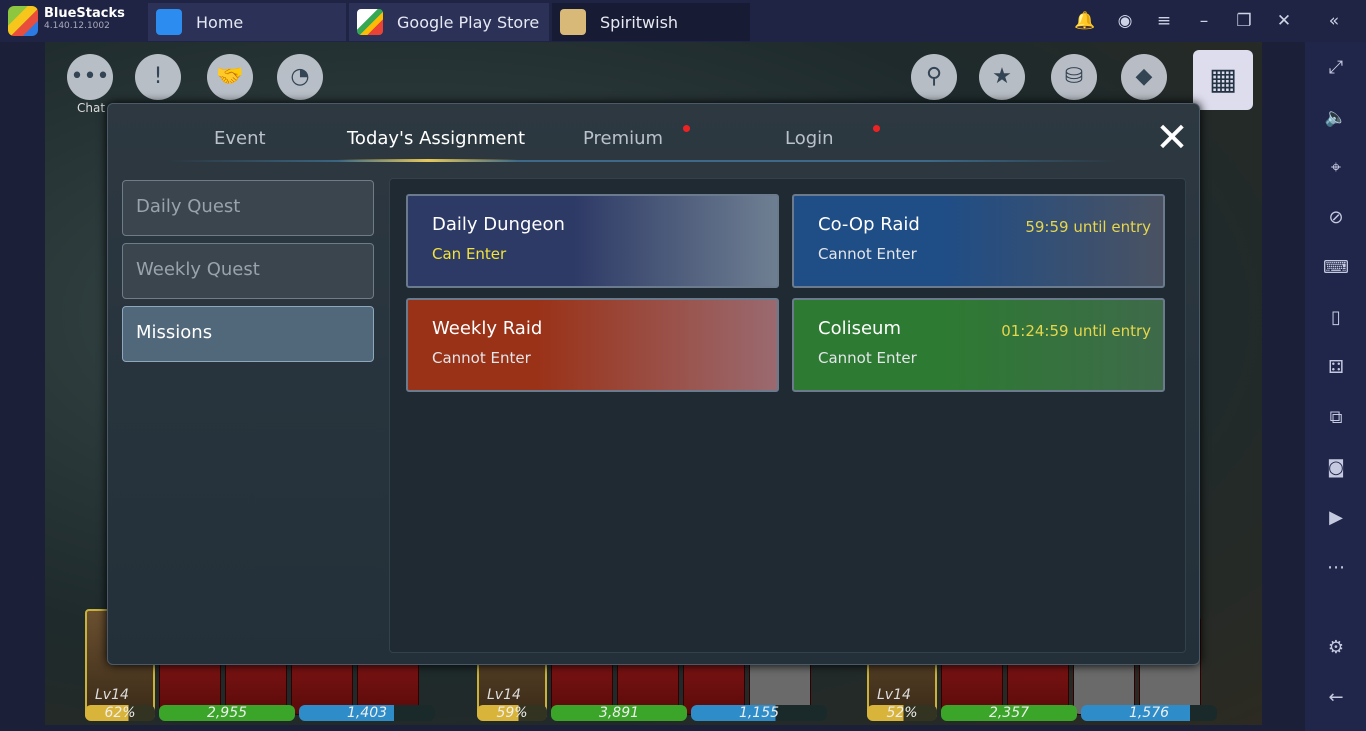 The width and height of the screenshot is (1366, 731). What do you see at coordinates (592, 345) in the screenshot?
I see `card-weekly-raid: Weekly Raid Cannot Enter` at bounding box center [592, 345].